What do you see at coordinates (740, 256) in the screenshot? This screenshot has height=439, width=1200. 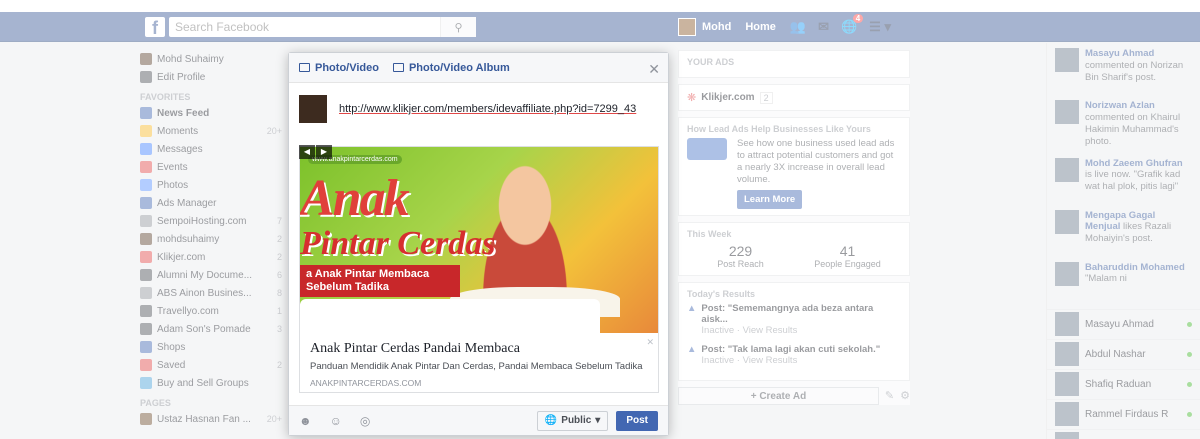 I see `post-reach-stat: 229 Post Reach` at bounding box center [740, 256].